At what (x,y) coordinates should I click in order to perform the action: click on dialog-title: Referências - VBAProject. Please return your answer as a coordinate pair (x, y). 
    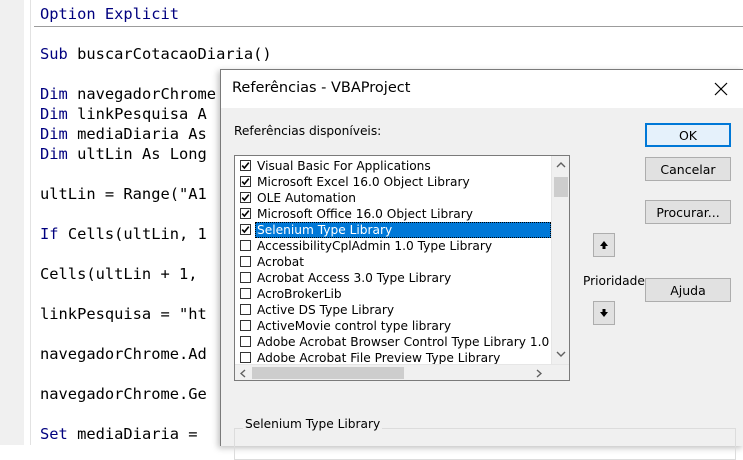
    Looking at the image, I should click on (321, 88).